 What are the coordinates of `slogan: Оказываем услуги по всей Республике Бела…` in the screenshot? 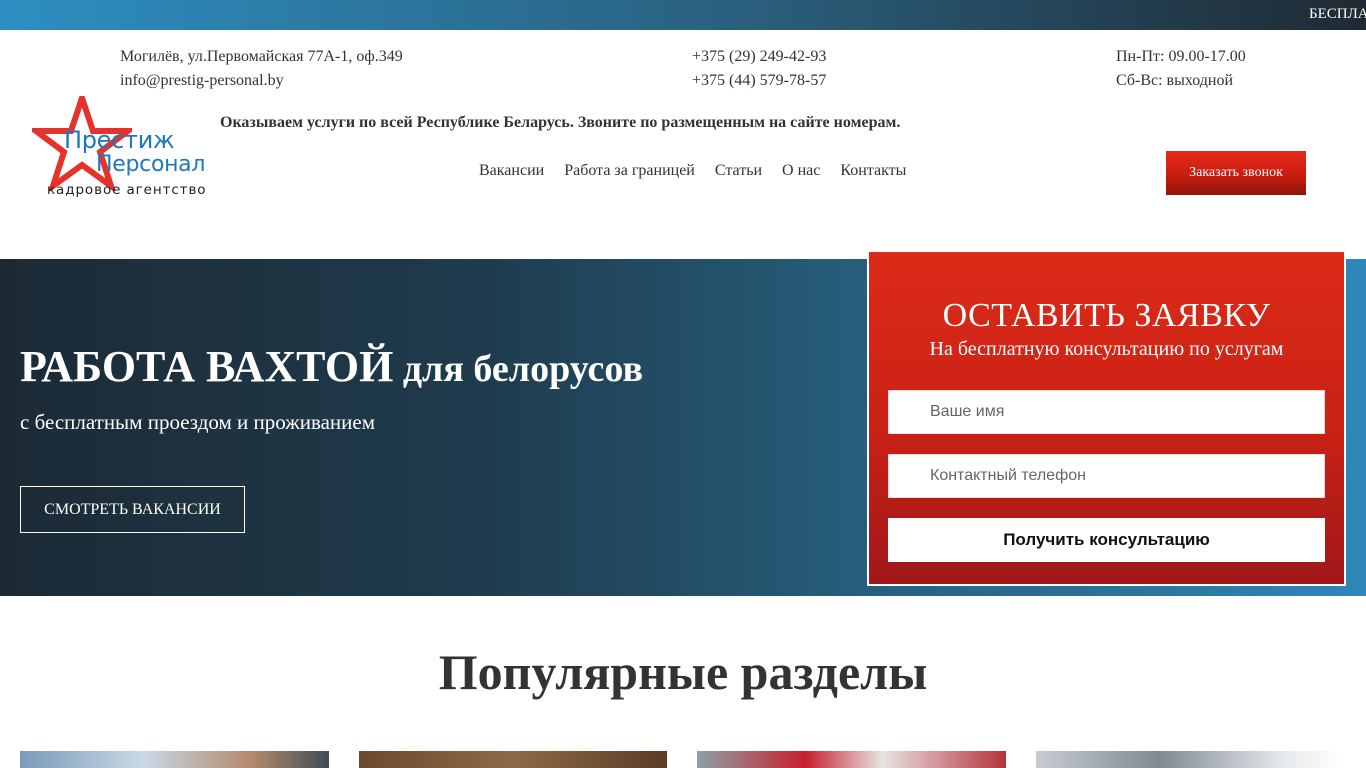 It's located at (560, 122).